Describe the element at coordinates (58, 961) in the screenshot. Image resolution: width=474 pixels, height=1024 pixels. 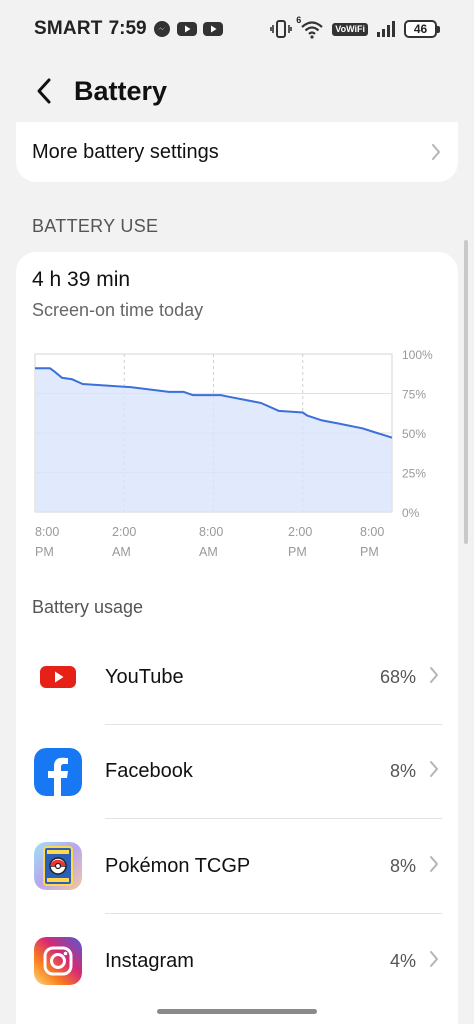
I see `instagram-icon` at that location.